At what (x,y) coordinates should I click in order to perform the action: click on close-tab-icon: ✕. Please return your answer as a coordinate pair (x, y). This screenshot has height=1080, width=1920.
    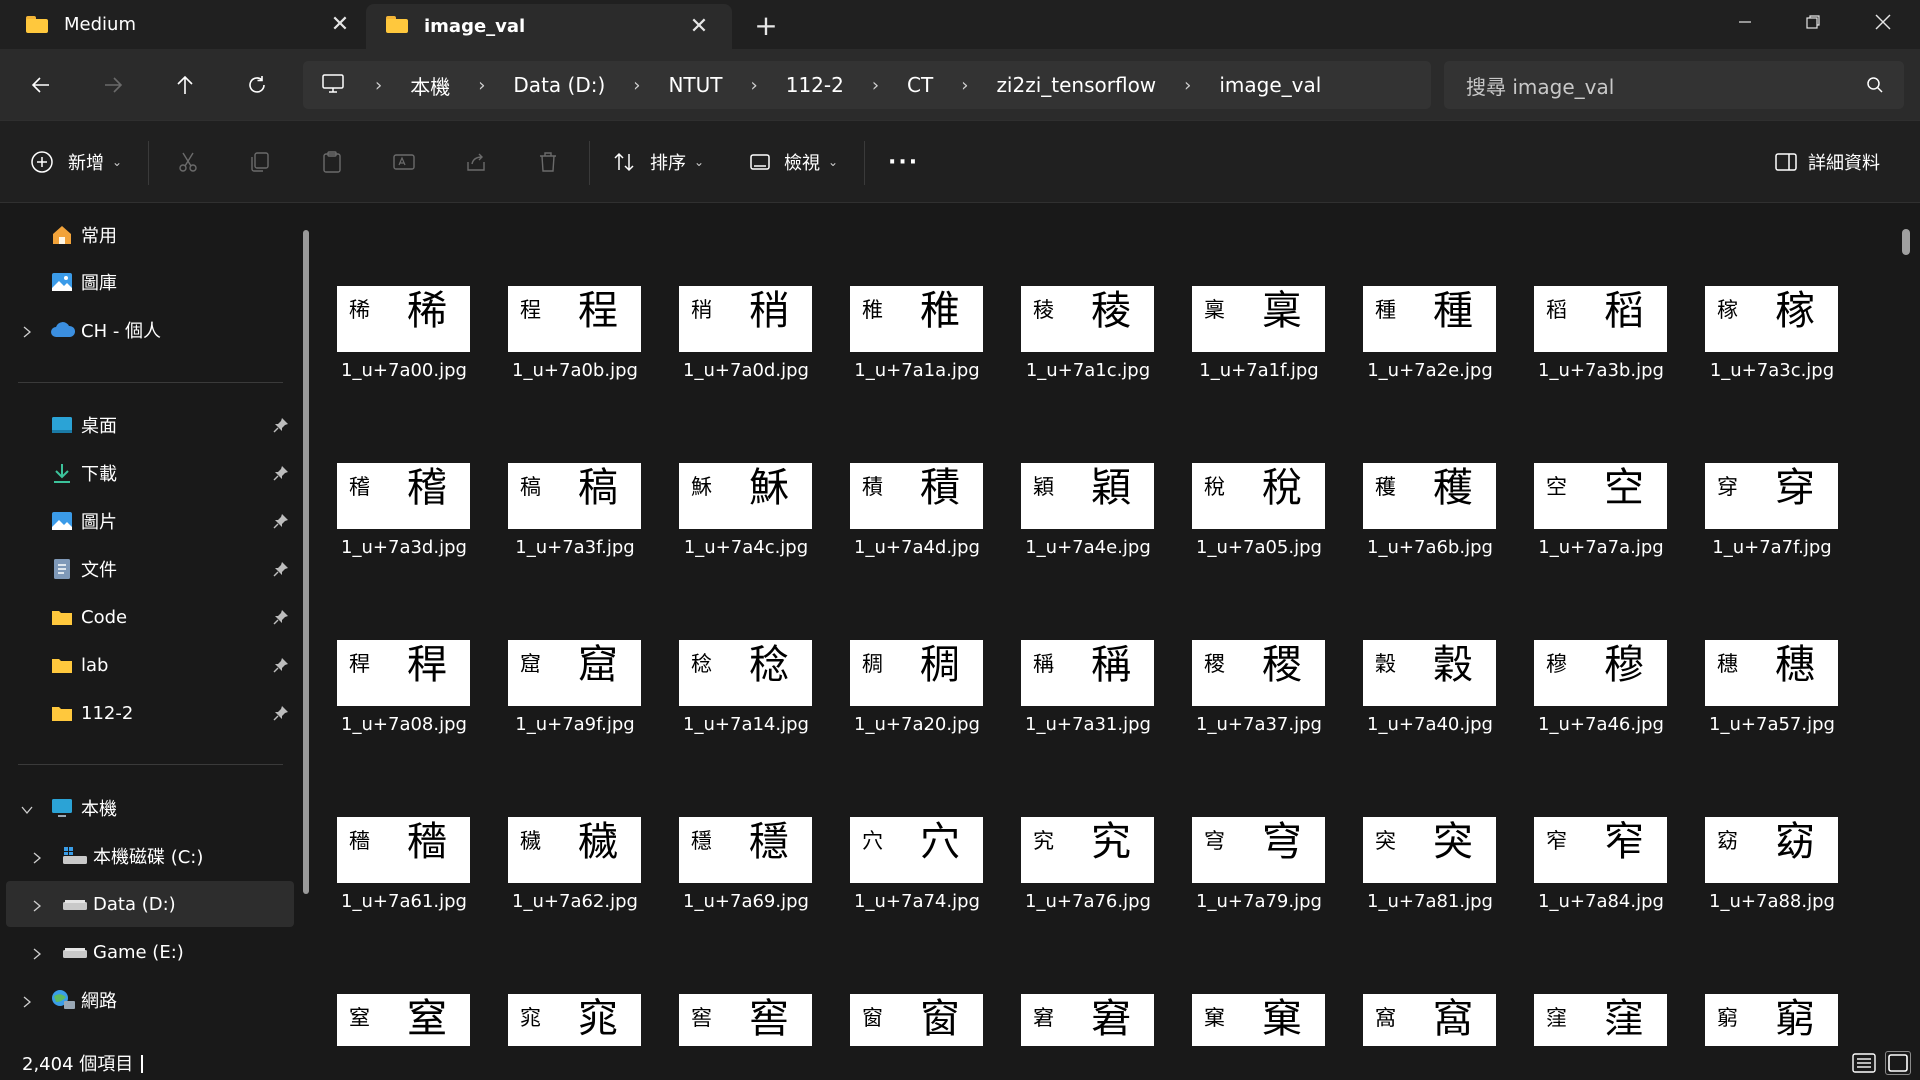
    Looking at the image, I should click on (699, 26).